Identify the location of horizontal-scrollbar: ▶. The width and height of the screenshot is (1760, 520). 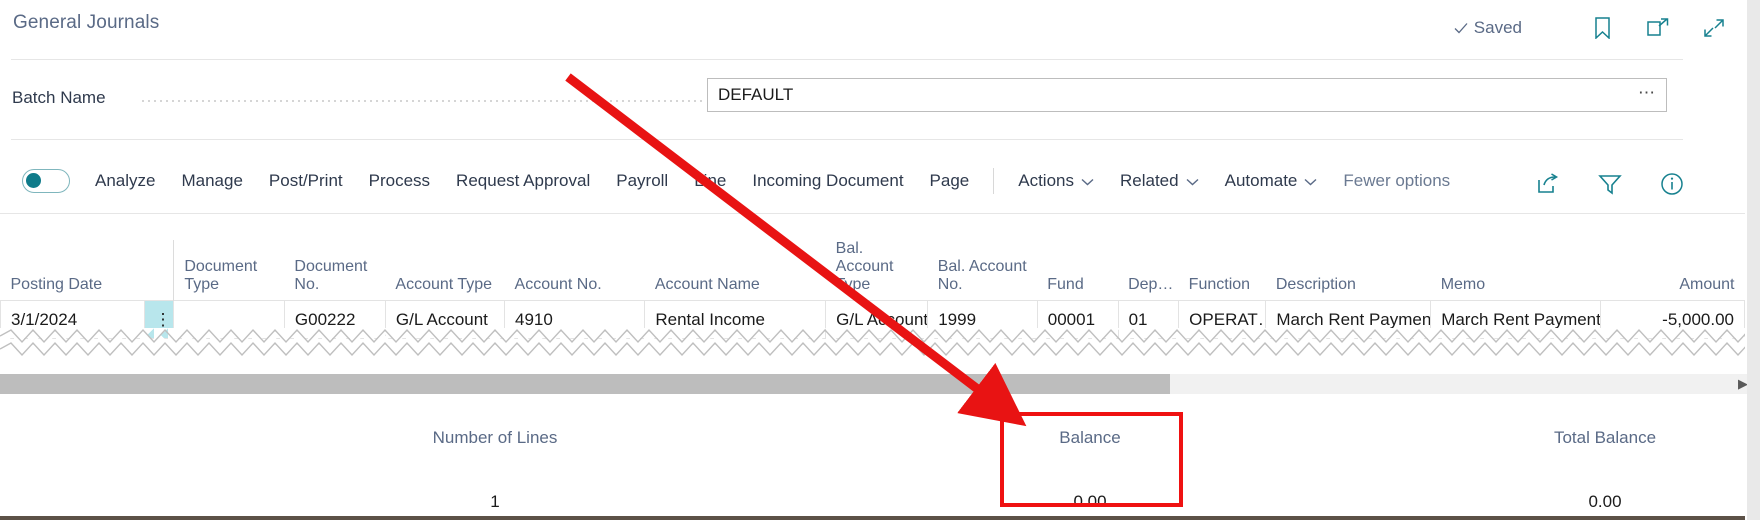
(880, 384).